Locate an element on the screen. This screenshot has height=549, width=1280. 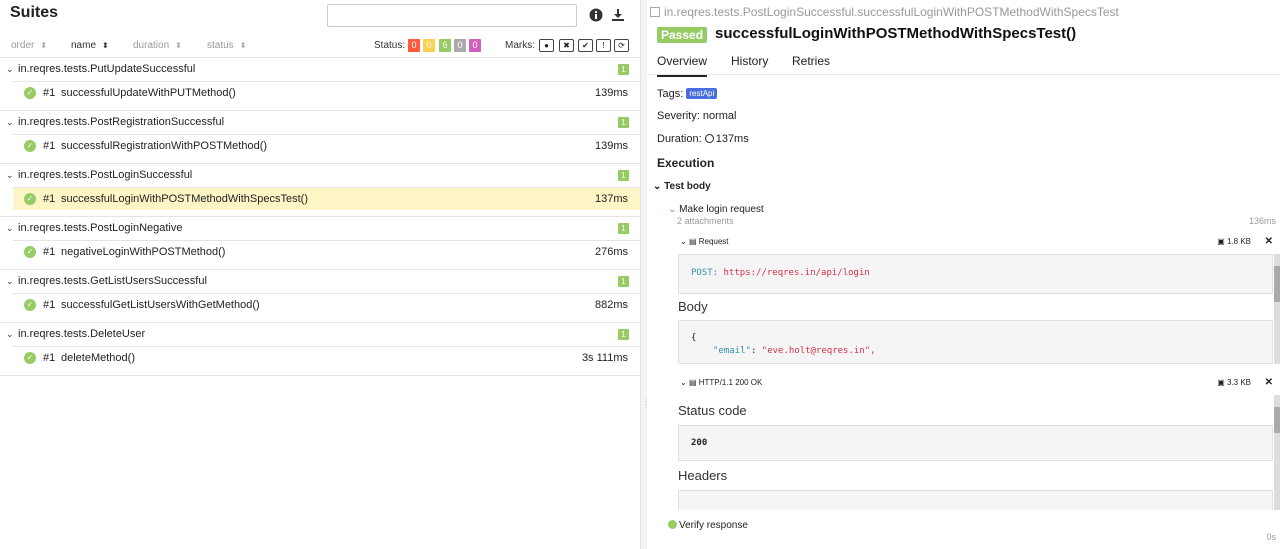
test-body-label: Test body is located at coordinates (687, 186).